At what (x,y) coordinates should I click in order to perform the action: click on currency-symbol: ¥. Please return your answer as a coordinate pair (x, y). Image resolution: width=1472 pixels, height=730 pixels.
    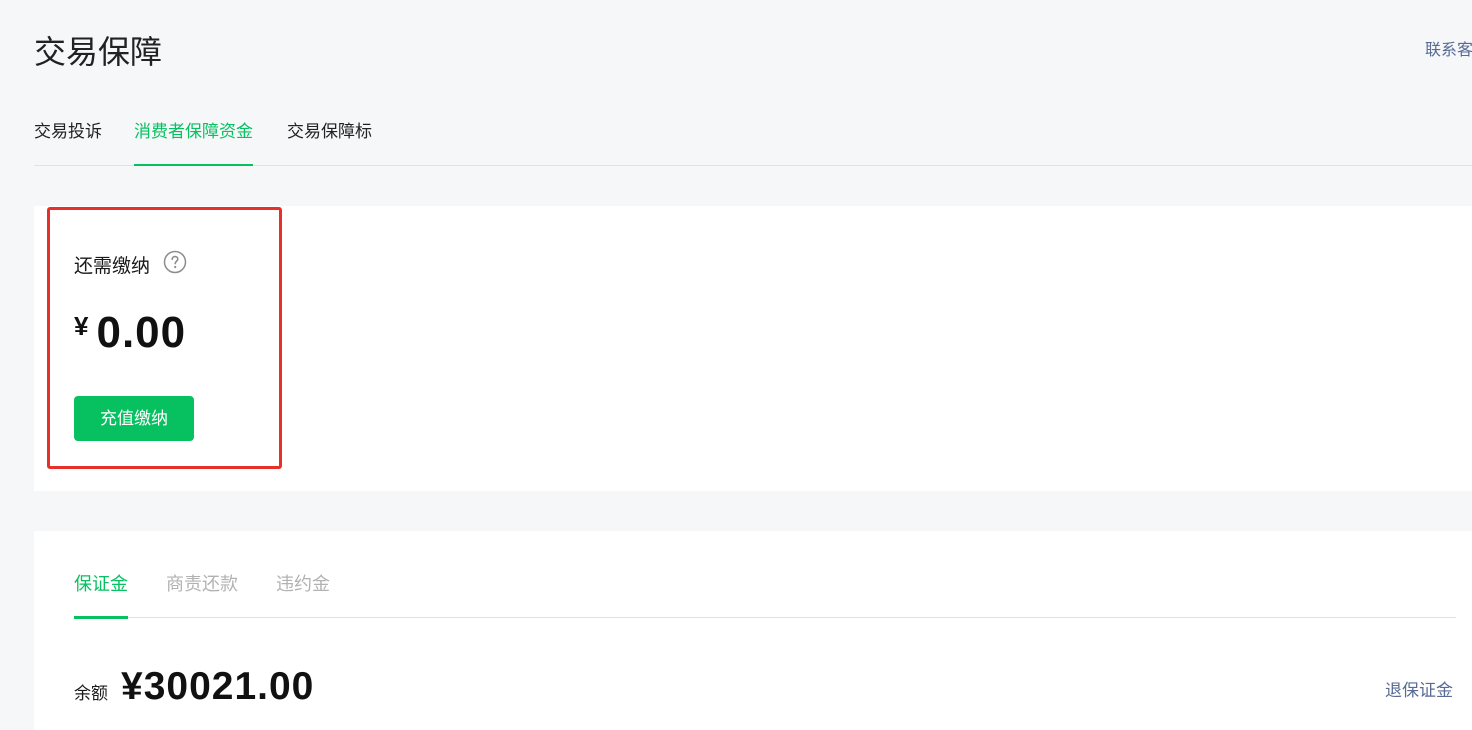
    Looking at the image, I should click on (81, 326).